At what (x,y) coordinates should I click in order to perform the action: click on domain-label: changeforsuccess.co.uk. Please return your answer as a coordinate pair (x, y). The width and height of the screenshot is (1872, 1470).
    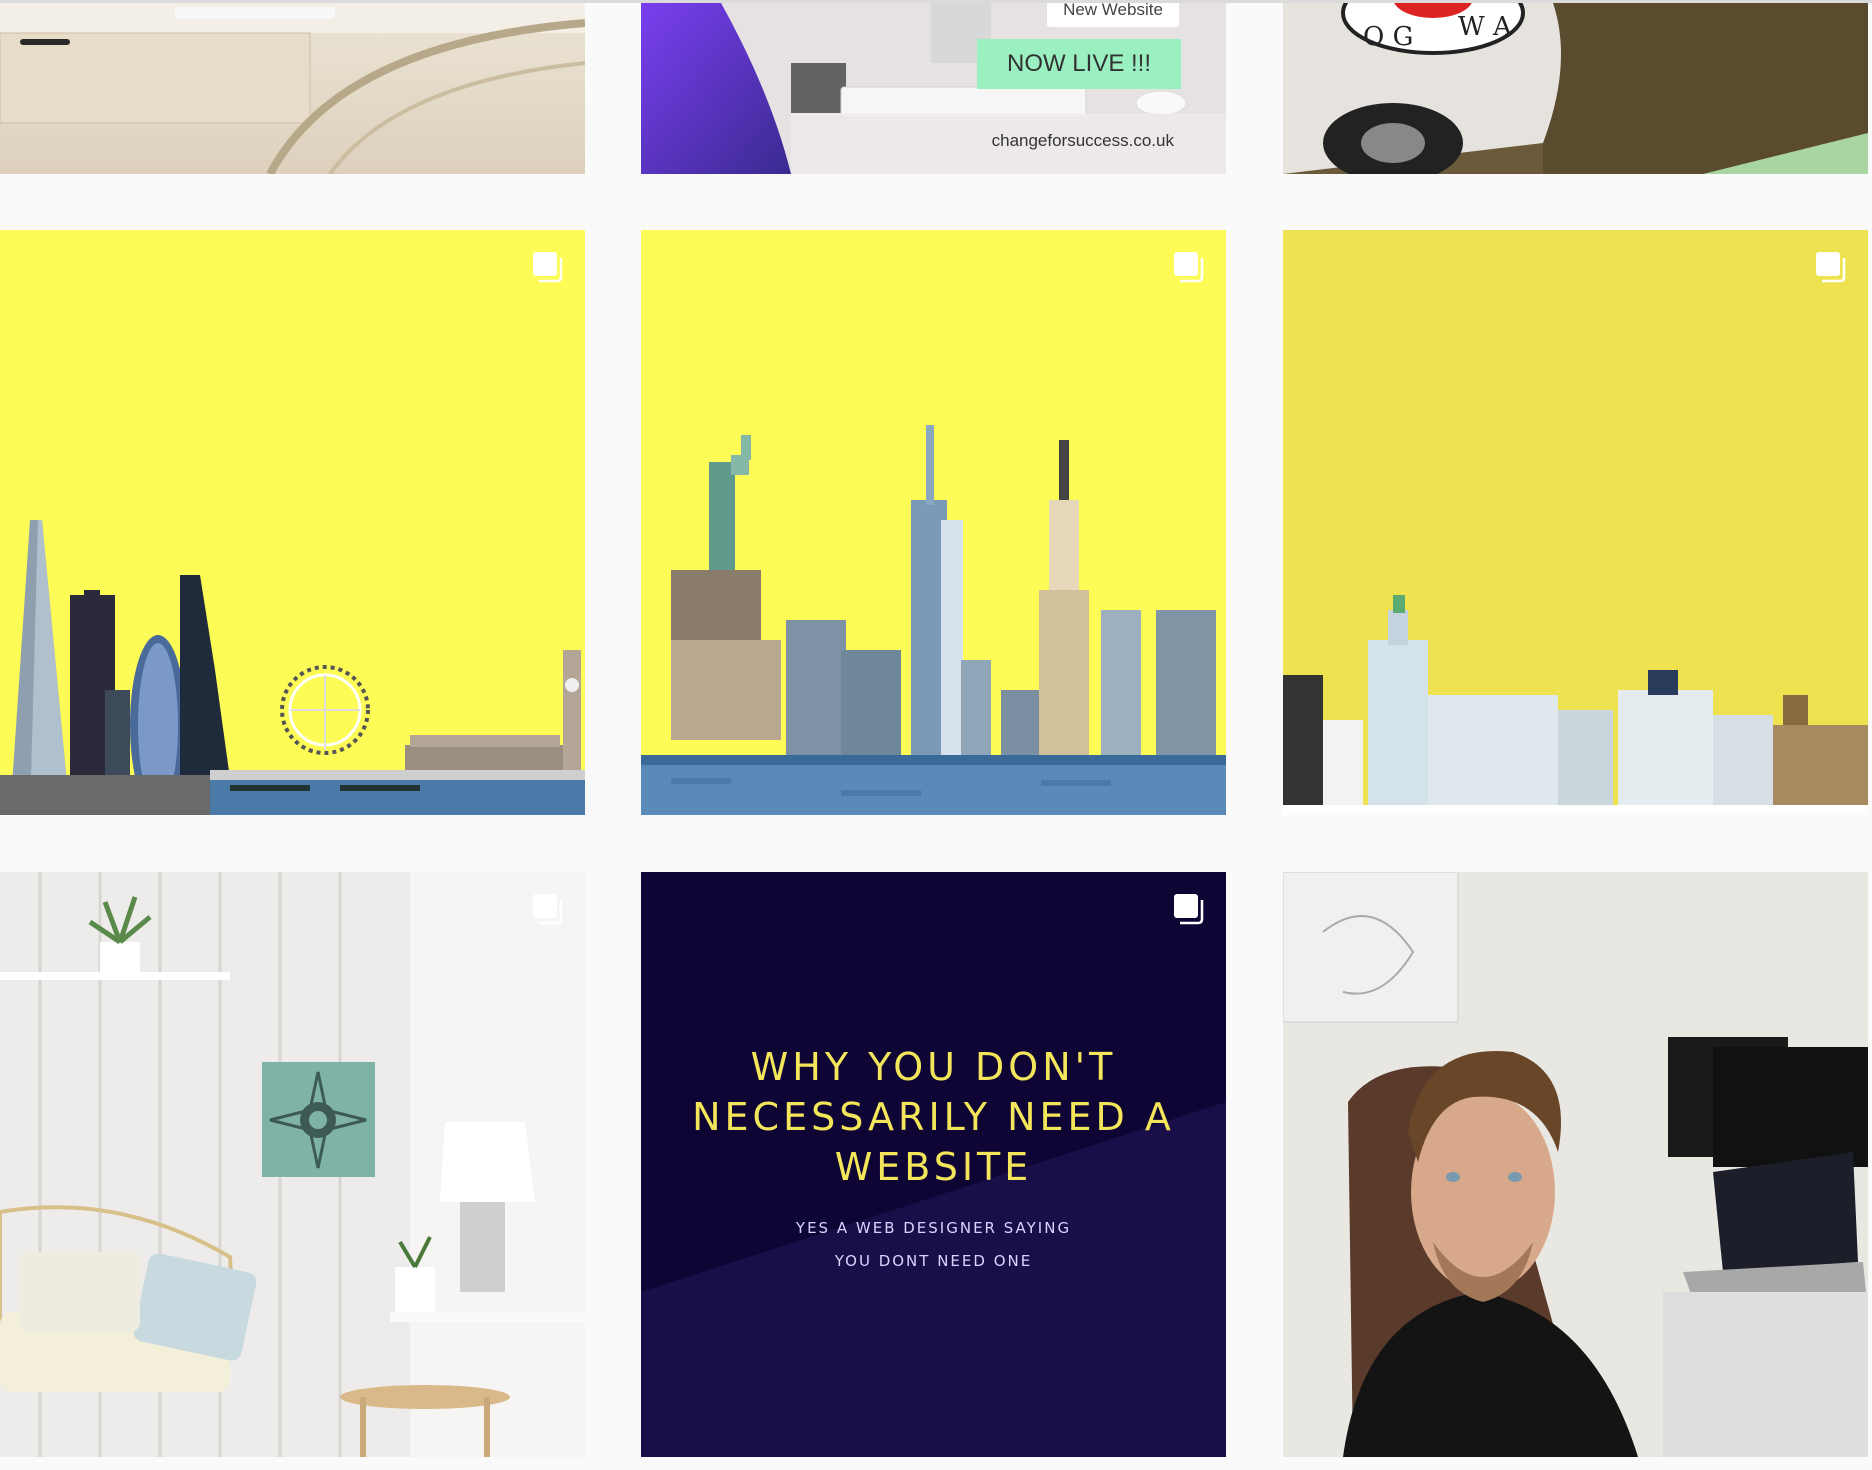
    Looking at the image, I should click on (1082, 140).